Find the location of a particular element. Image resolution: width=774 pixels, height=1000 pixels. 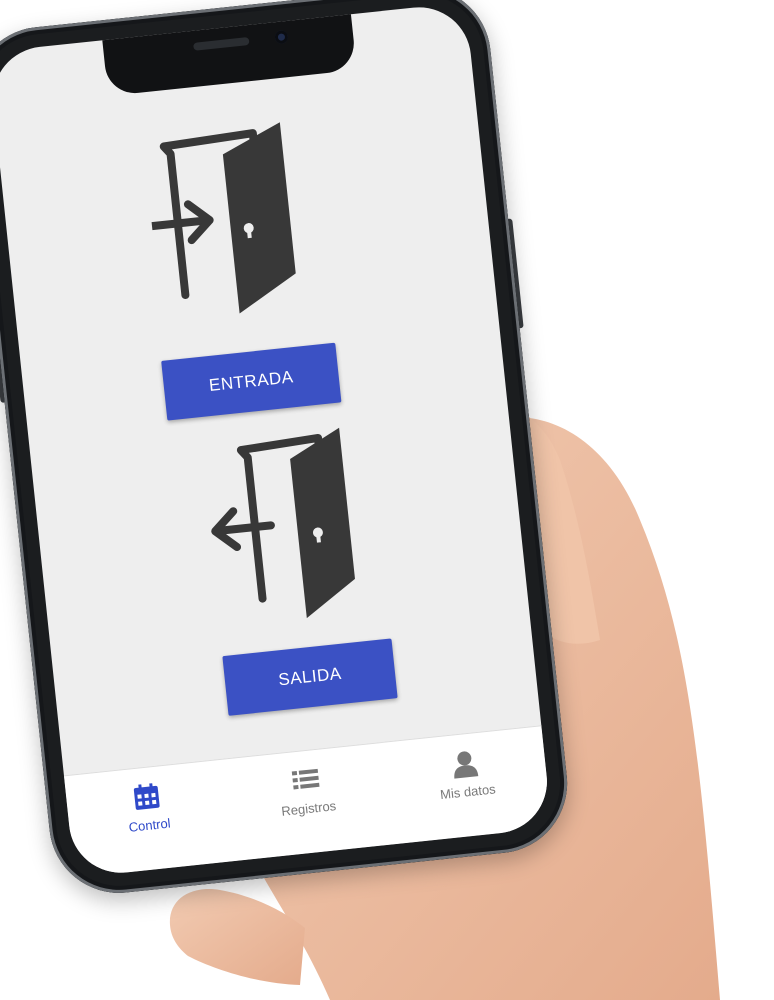

front-camera is located at coordinates (281, 37).